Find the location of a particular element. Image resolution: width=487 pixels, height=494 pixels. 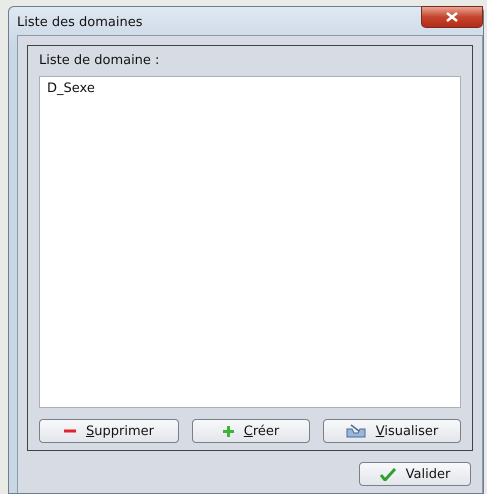

minus-icon is located at coordinates (70, 431).